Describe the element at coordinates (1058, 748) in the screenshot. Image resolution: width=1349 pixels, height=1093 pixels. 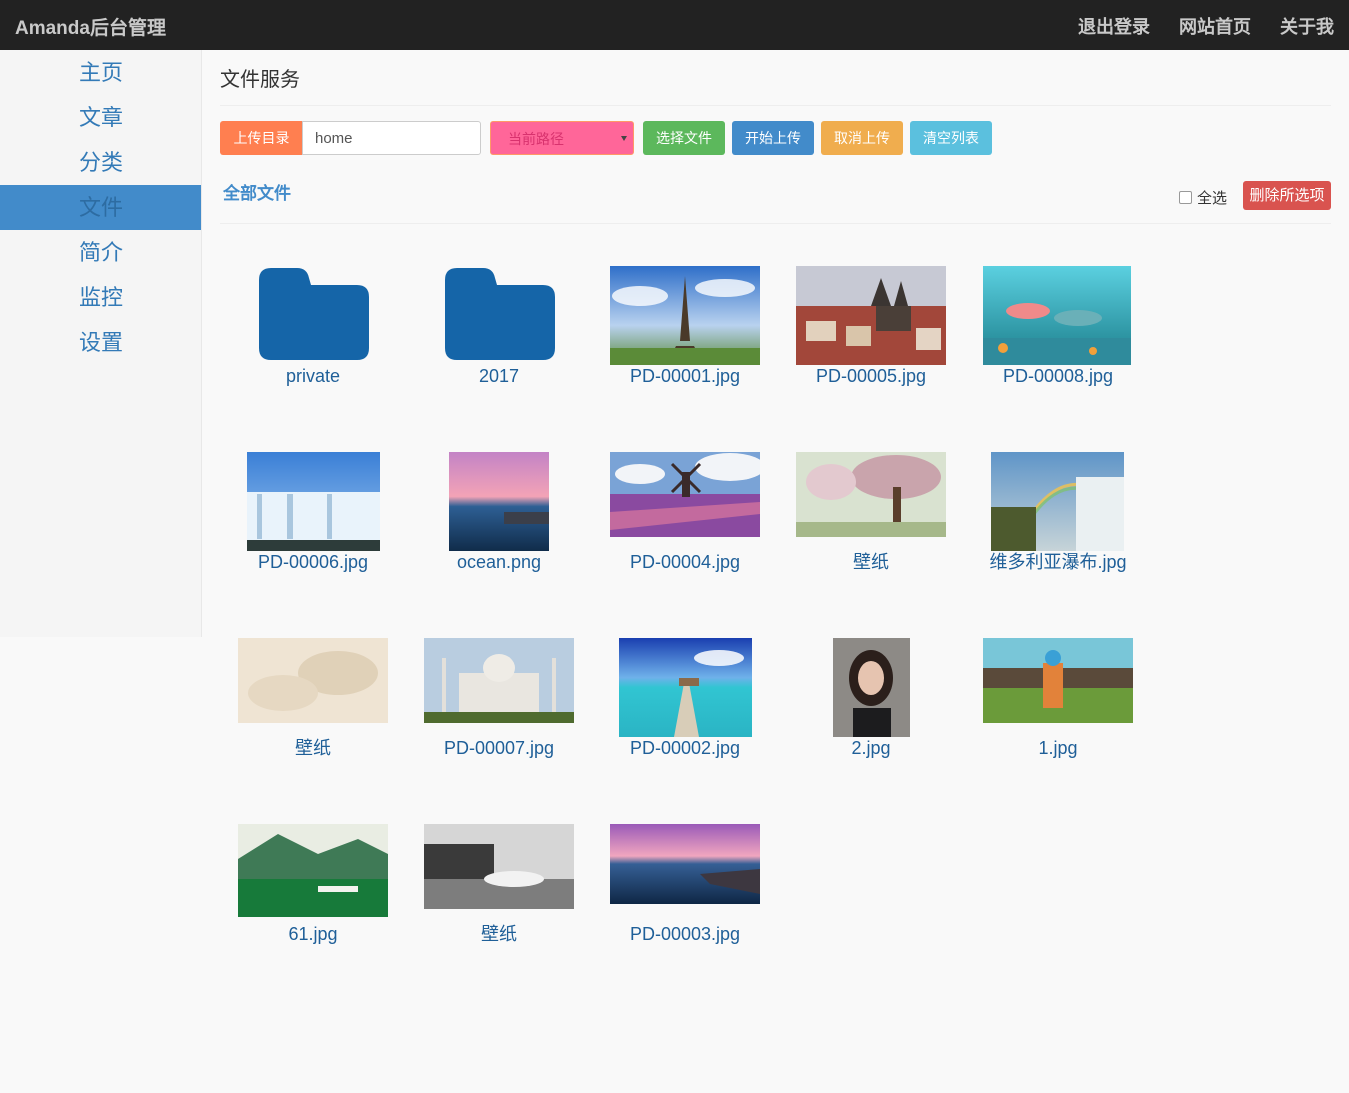
I see `file-name: 1.jpg` at that location.